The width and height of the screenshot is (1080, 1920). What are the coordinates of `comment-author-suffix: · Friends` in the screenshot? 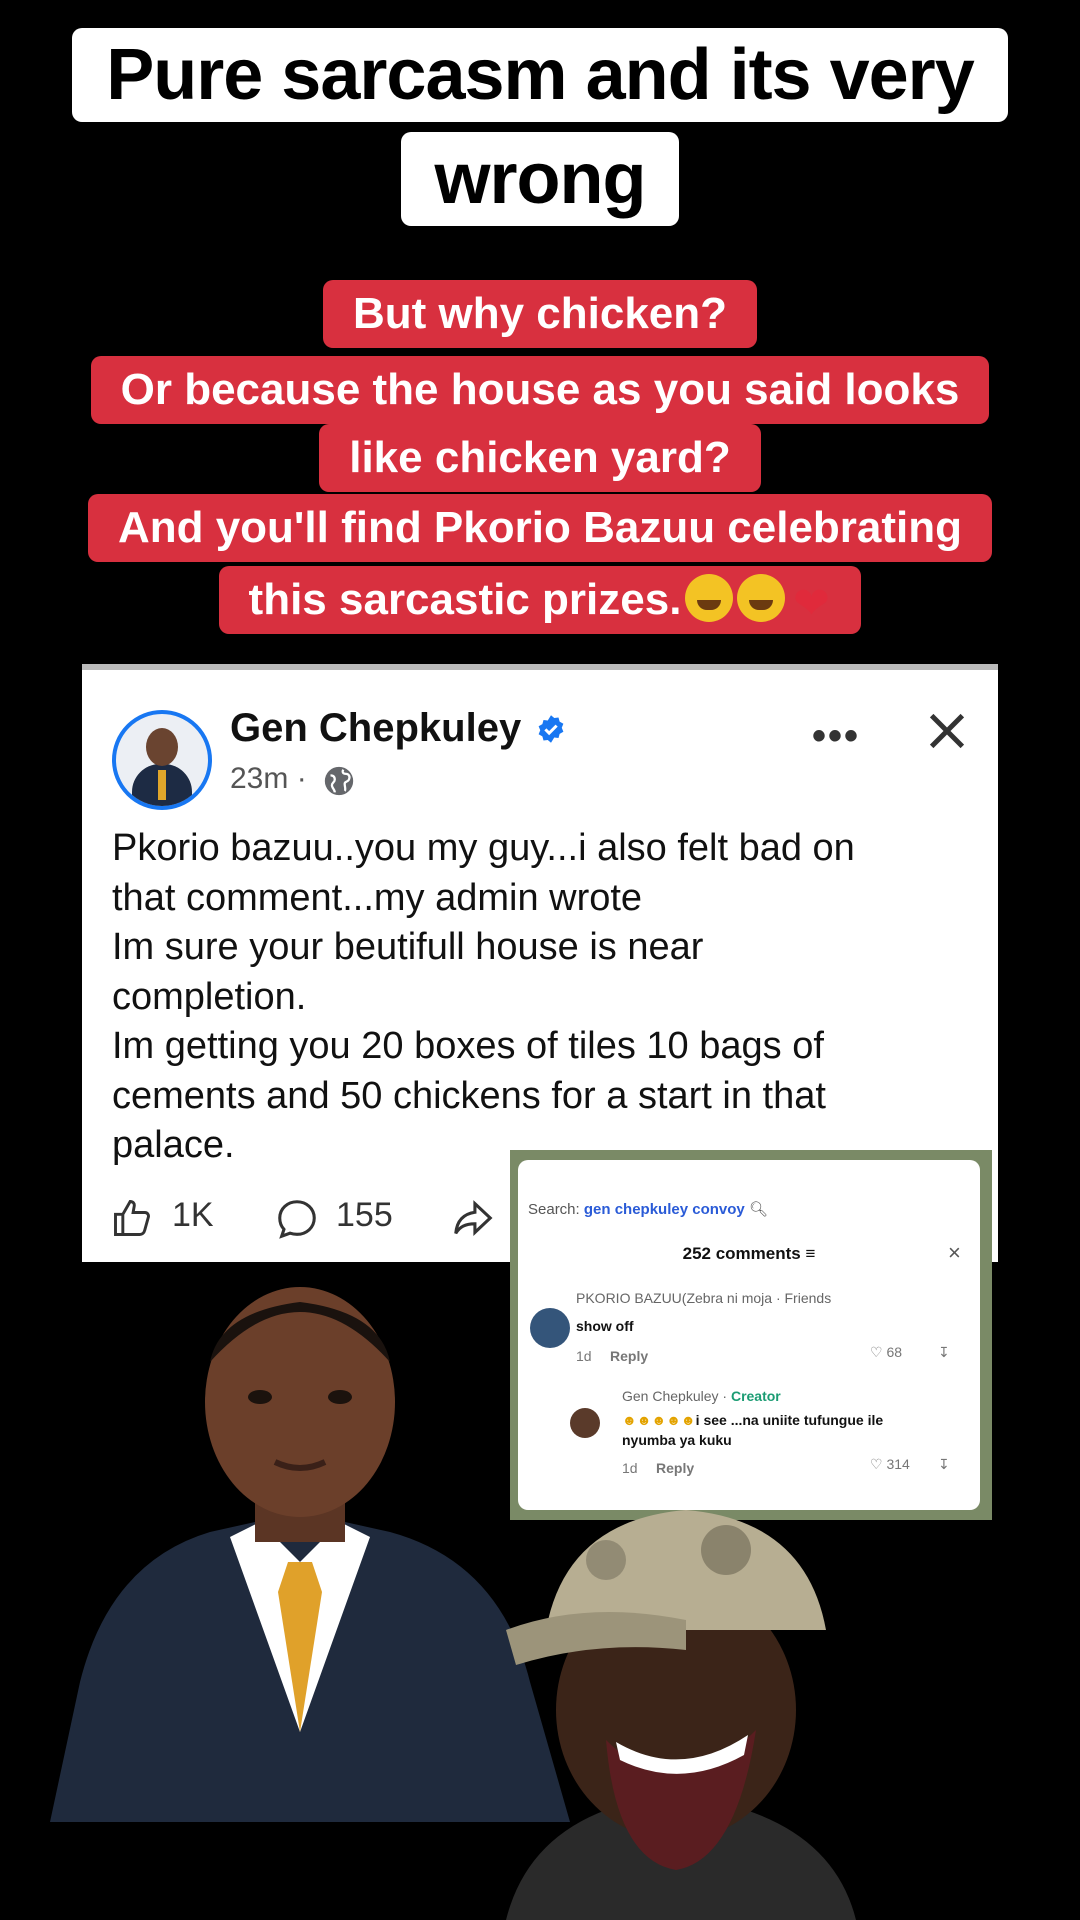 It's located at (803, 1298).